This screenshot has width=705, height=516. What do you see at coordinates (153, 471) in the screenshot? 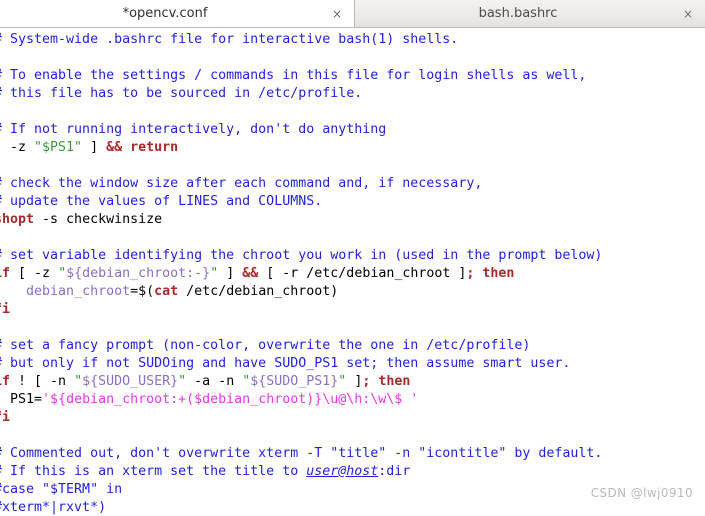
I see `code-token: # If this is an xterm set the title to` at bounding box center [153, 471].